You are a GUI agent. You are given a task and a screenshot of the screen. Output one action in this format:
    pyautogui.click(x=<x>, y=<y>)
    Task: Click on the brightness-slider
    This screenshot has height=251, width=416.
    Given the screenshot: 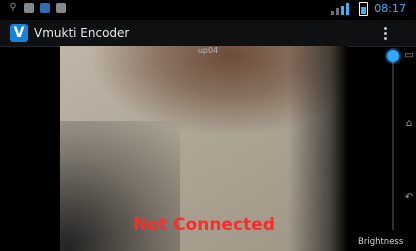 What is the action you would take?
    pyautogui.click(x=393, y=140)
    